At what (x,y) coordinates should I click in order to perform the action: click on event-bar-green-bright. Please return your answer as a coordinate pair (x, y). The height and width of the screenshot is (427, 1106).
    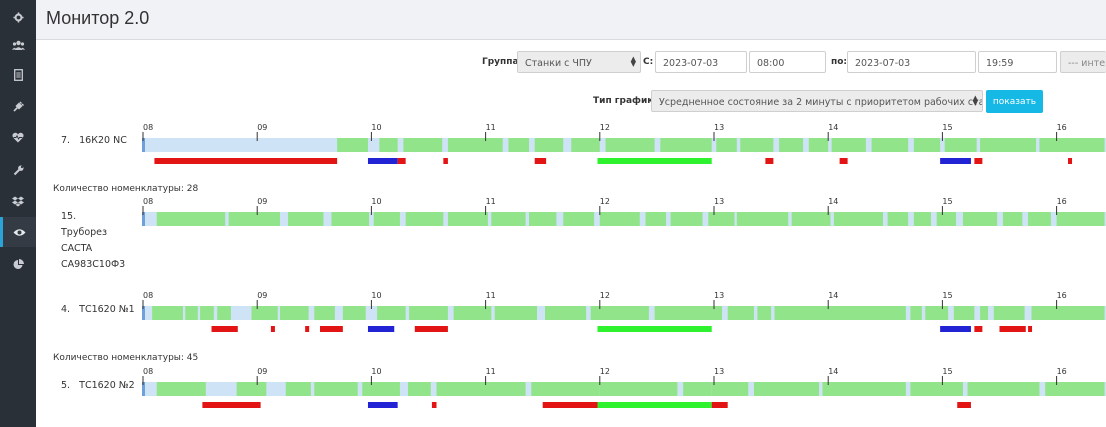
    Looking at the image, I should click on (654, 405).